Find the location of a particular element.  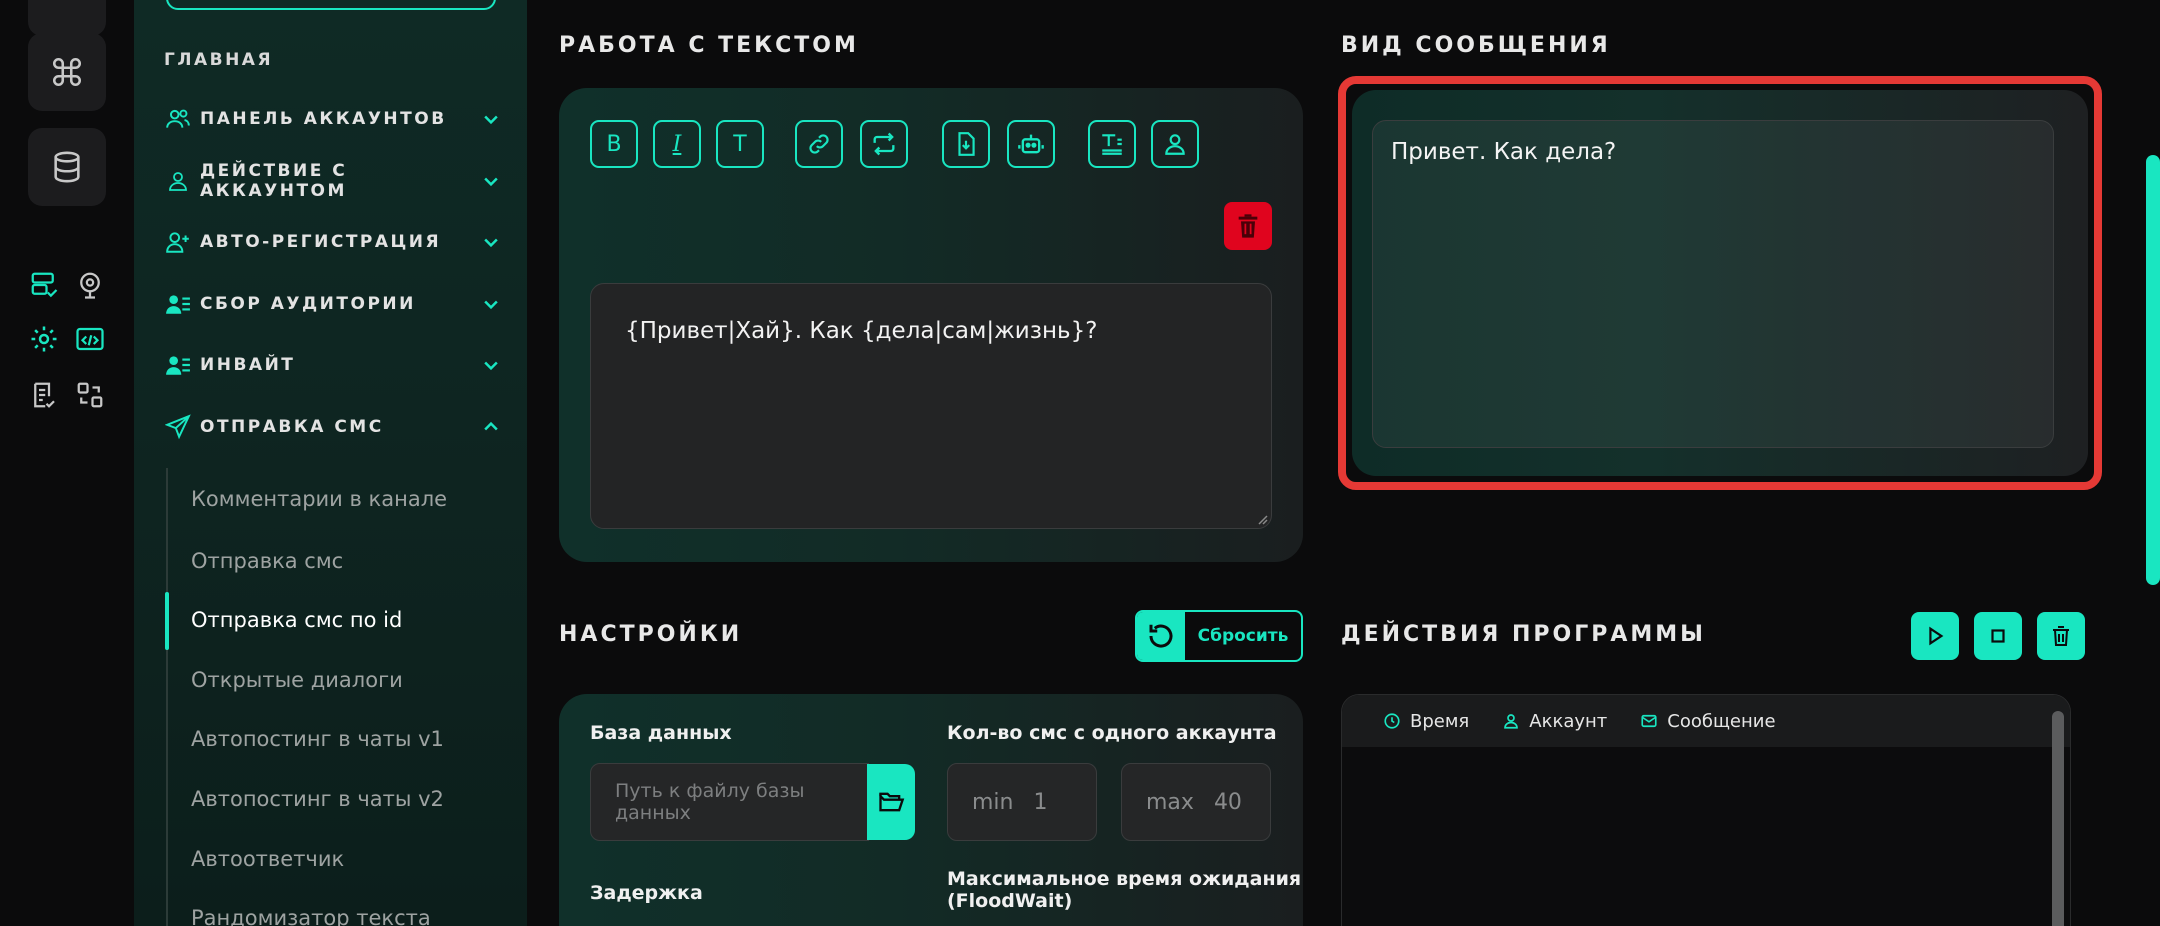

gear-icon is located at coordinates (44, 339).